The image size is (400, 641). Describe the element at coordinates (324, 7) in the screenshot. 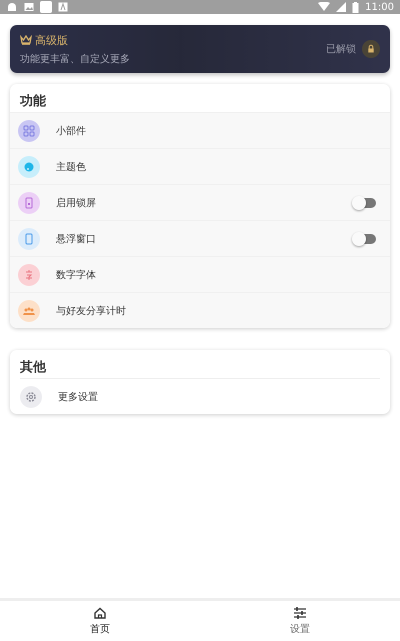

I see `wifi-icon` at that location.